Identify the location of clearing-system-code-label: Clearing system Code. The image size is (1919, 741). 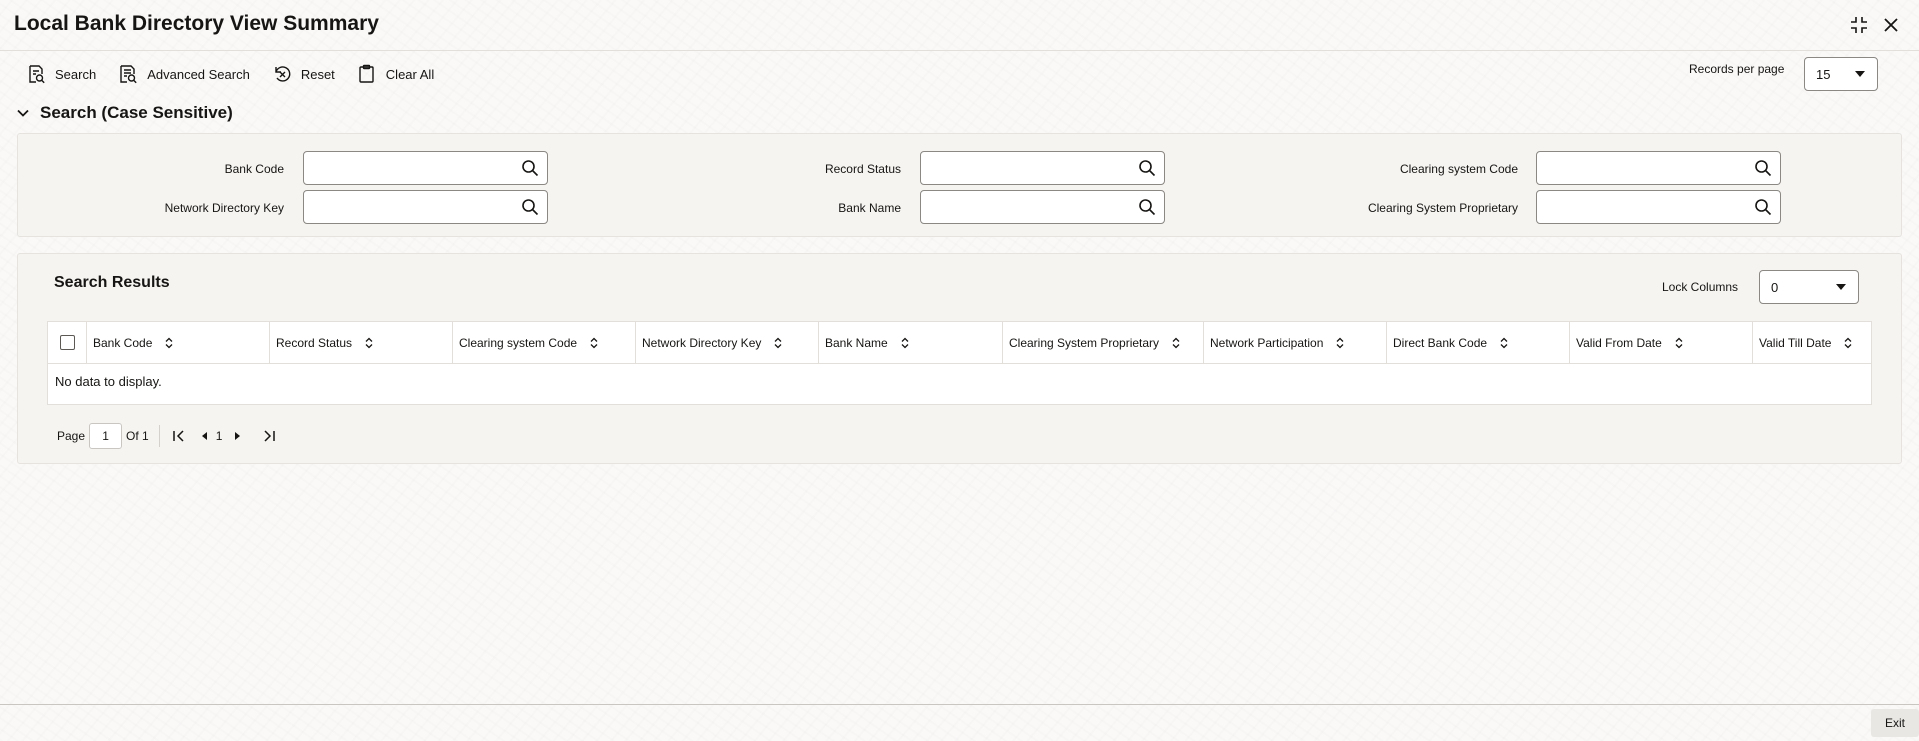
(1458, 169).